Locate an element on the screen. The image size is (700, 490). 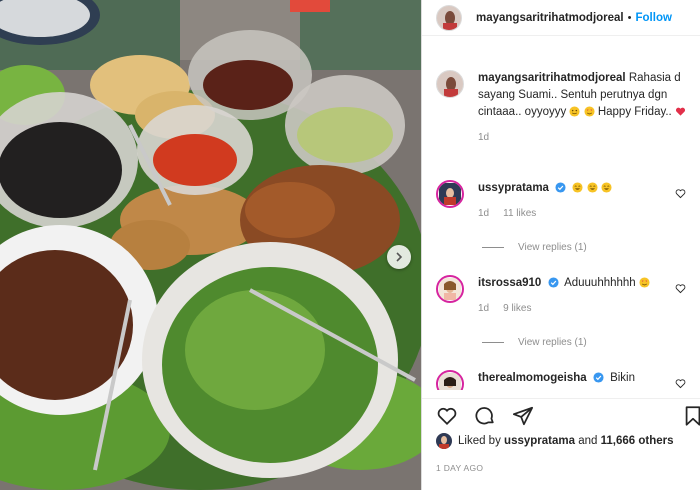
bookmark-icon is located at coordinates (691, 416).